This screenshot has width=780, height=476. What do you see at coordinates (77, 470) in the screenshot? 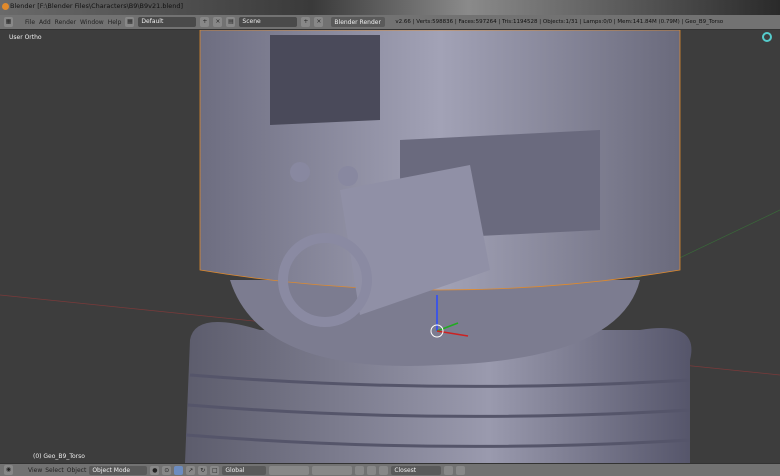
I see `menu-object: Object` at bounding box center [77, 470].